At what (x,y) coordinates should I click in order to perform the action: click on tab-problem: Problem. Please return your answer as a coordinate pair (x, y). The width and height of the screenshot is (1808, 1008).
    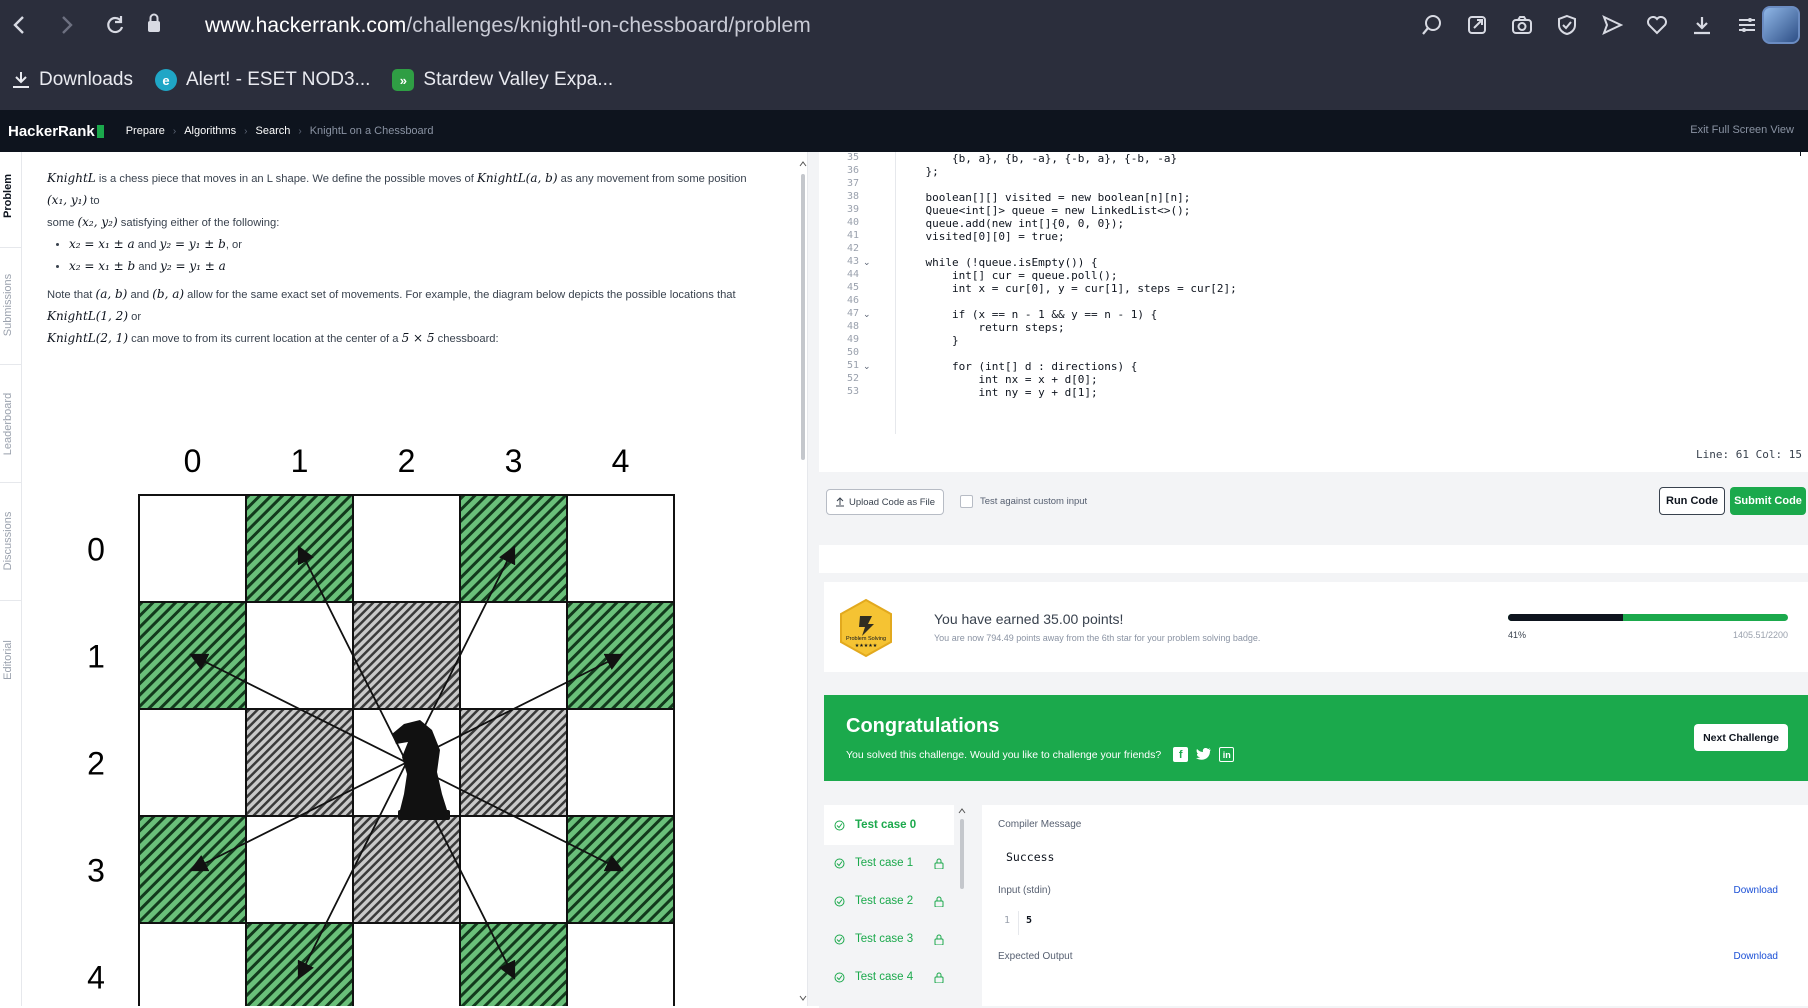
    Looking at the image, I should click on (10, 196).